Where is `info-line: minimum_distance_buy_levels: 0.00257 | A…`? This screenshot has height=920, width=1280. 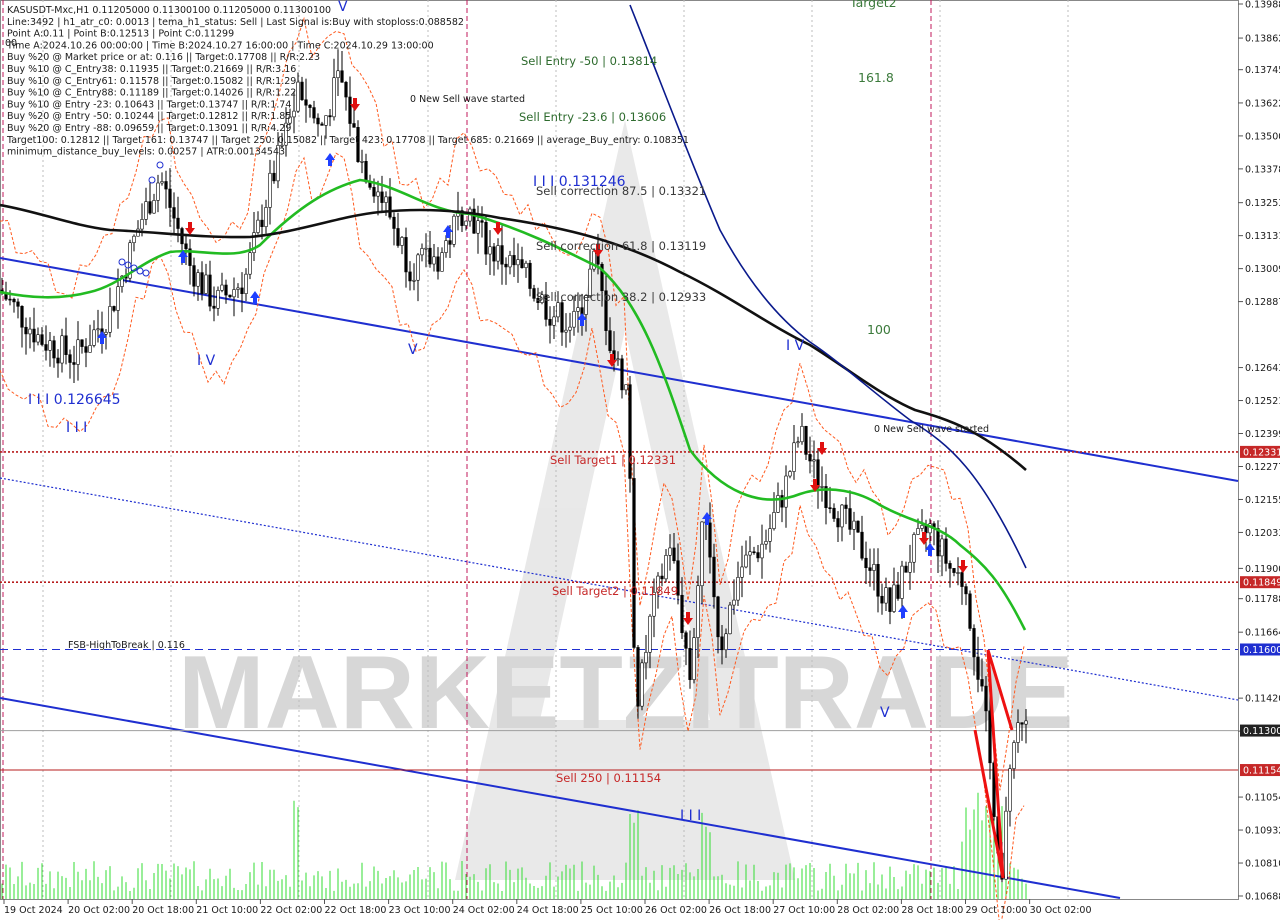 info-line: minimum_distance_buy_levels: 0.00257 | A… is located at coordinates (146, 152).